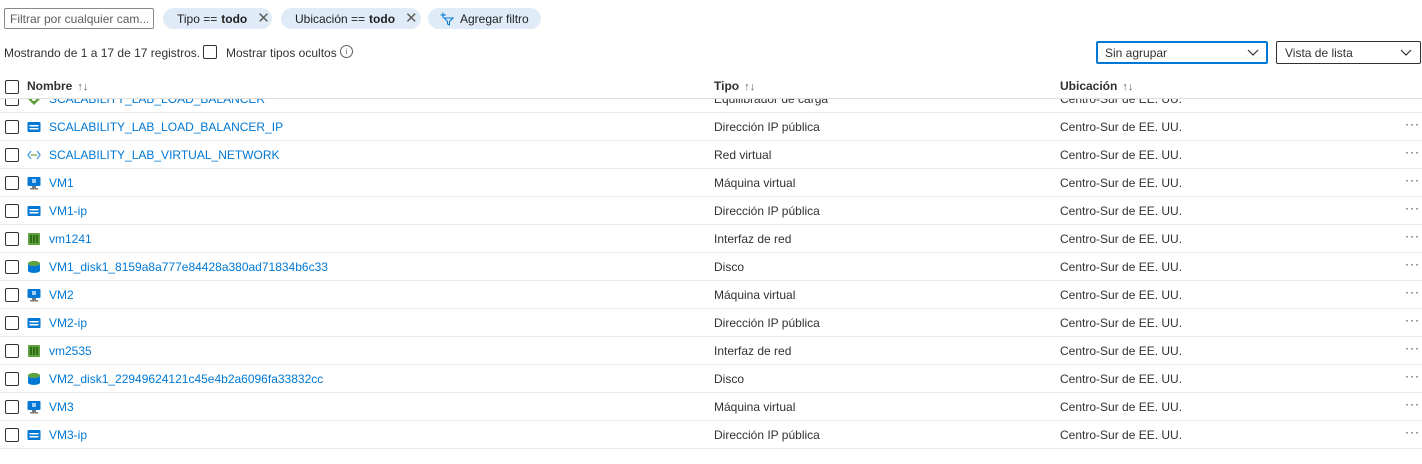 The image size is (1422, 464). I want to click on column-header-type: Tipo ↑↓, so click(734, 86).